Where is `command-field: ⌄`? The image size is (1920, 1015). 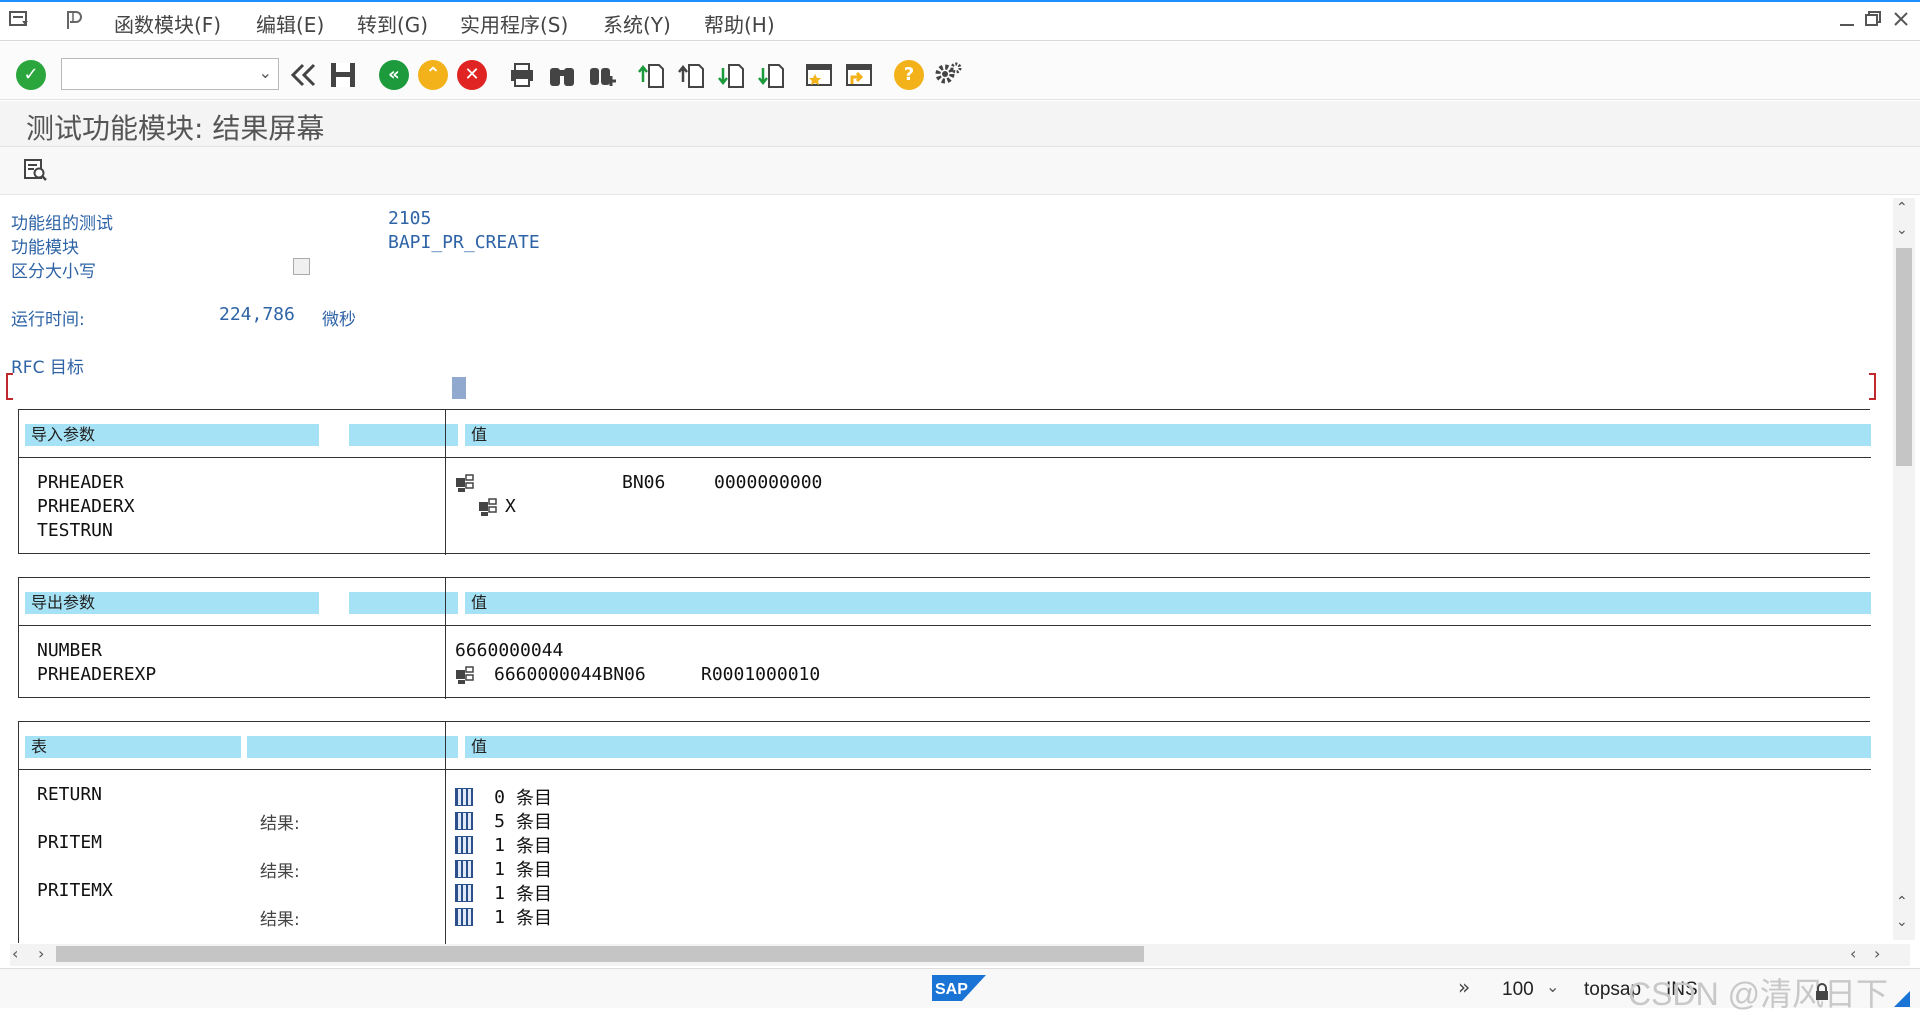 command-field: ⌄ is located at coordinates (170, 74).